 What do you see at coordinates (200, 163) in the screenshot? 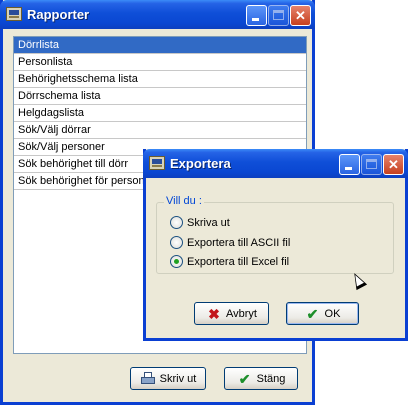
I see `dialog-title: Exportera` at bounding box center [200, 163].